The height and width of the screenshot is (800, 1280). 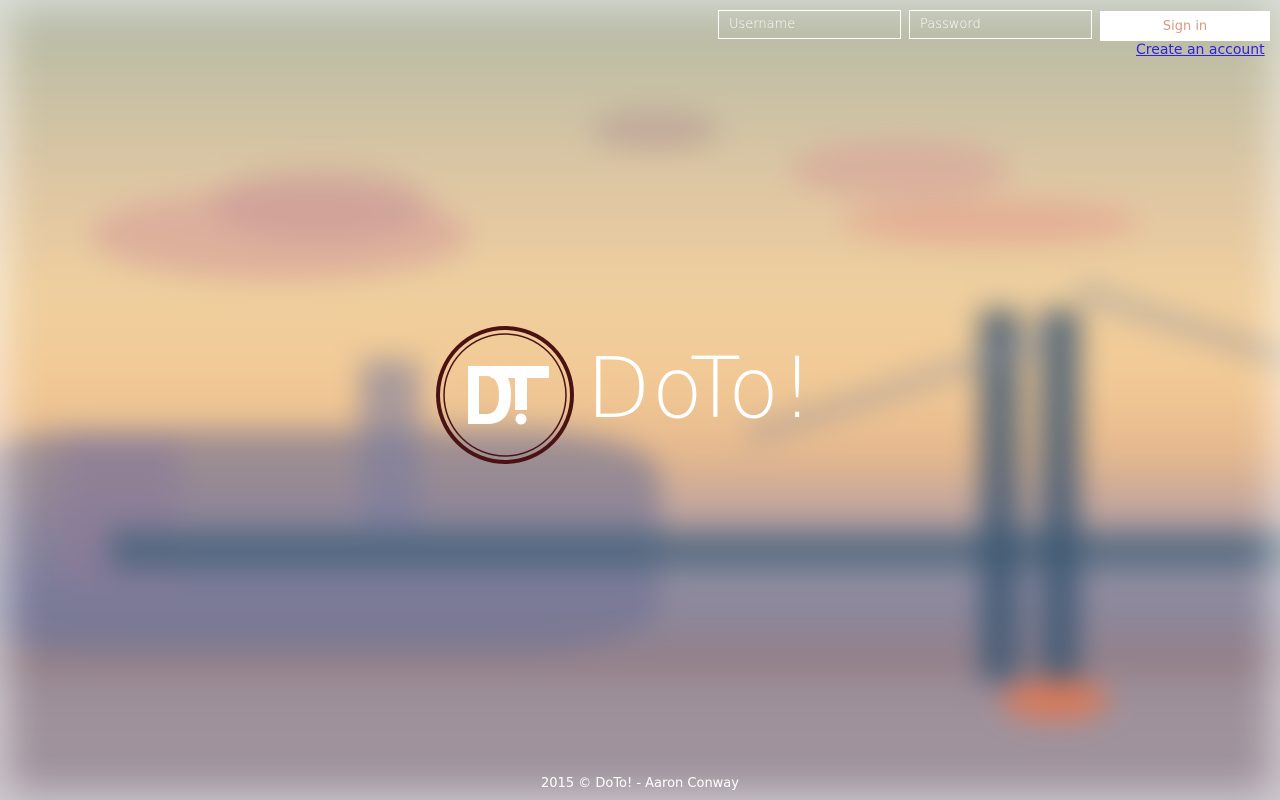 I want to click on footer-copyright: 2015 © DoTo! - Aaron Conway, so click(x=640, y=783).